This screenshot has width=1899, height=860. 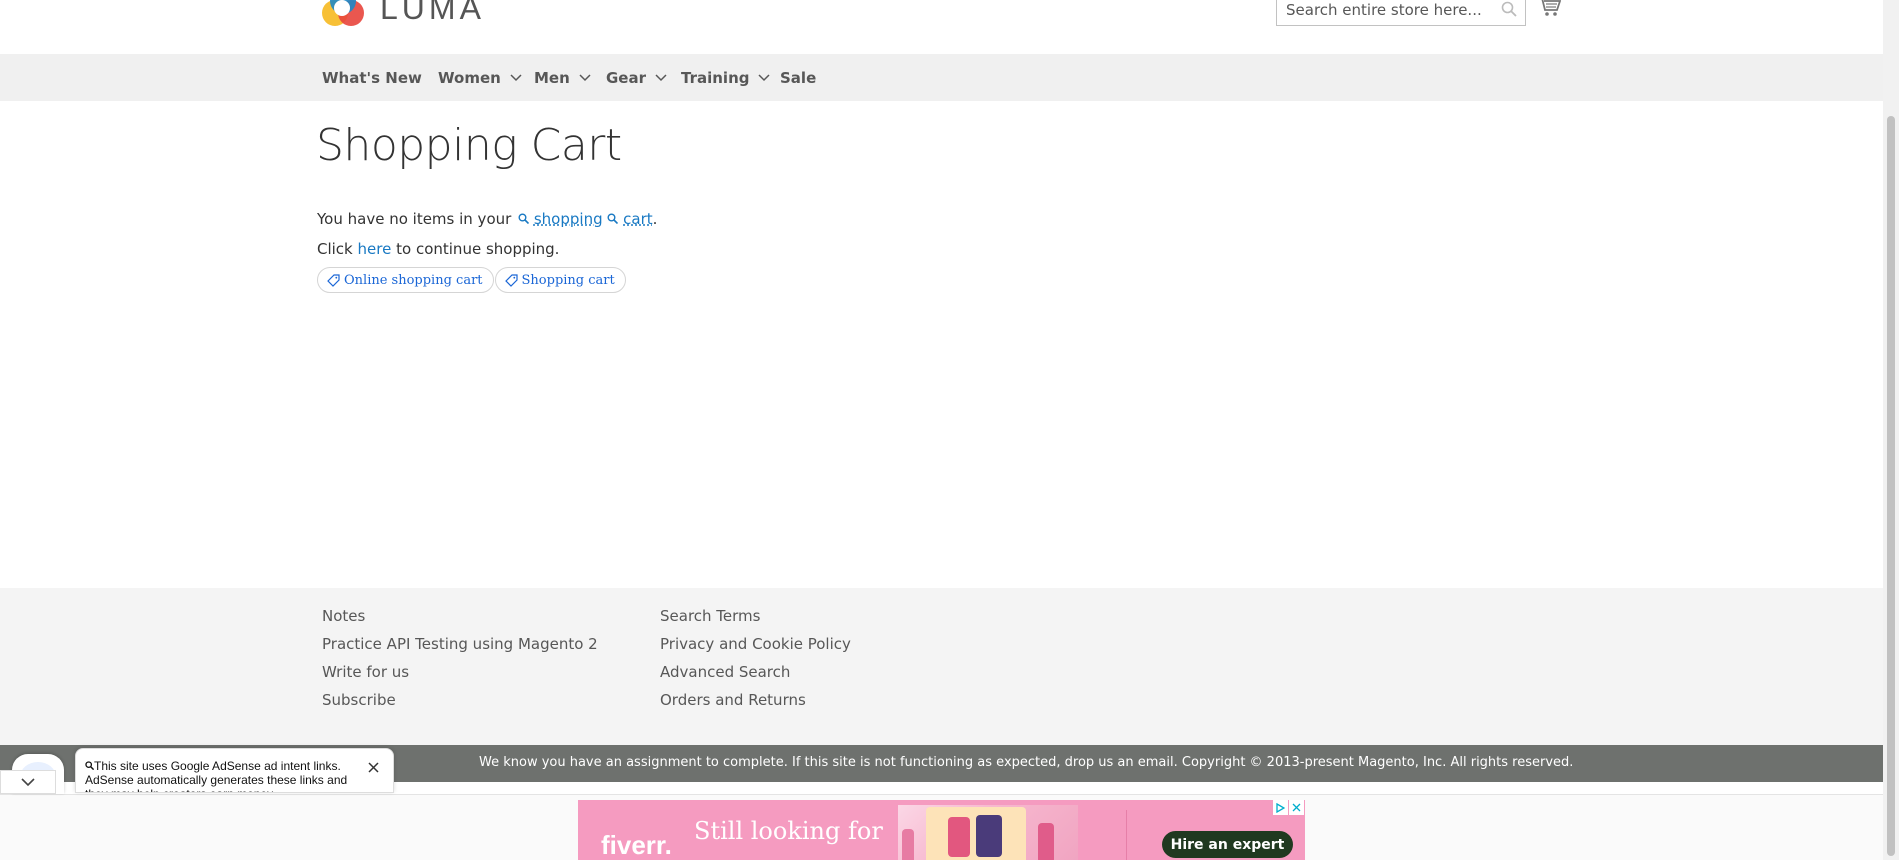 I want to click on cart-keyword-link: cart, so click(x=638, y=219).